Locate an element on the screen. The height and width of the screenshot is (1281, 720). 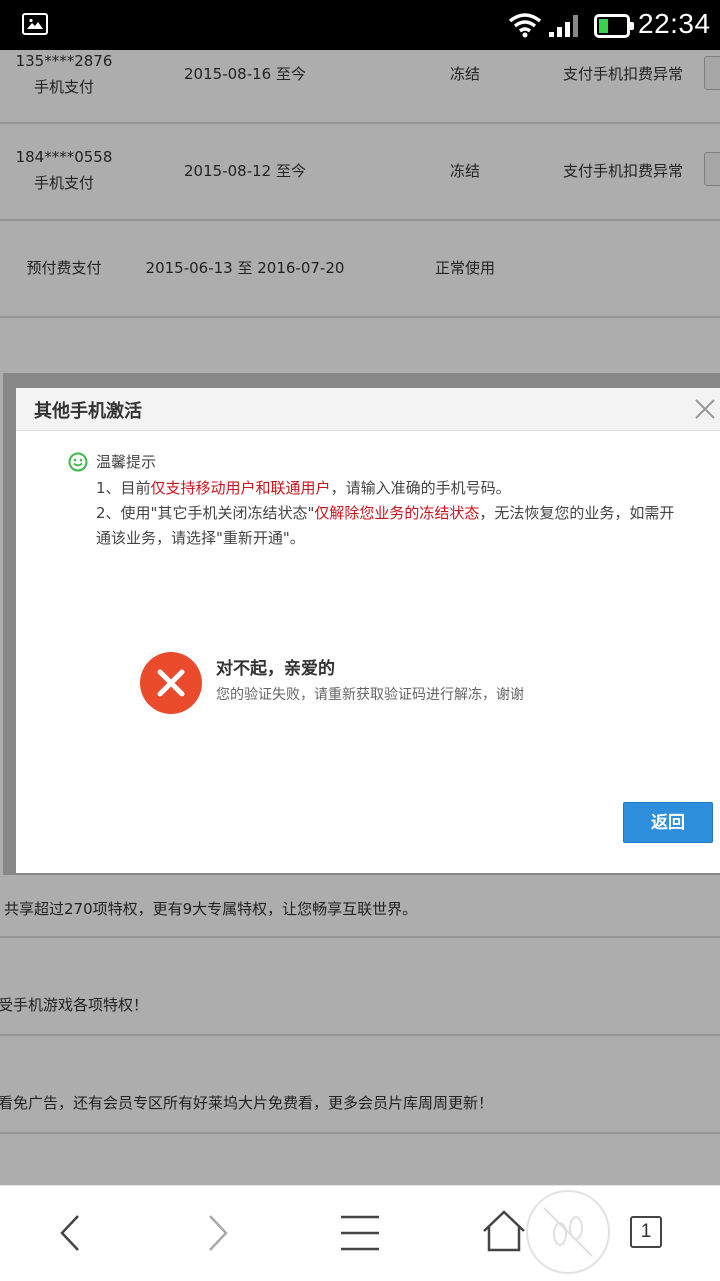
tip-text: 2、使用"其它手机关闭冻结状态" is located at coordinates (205, 513).